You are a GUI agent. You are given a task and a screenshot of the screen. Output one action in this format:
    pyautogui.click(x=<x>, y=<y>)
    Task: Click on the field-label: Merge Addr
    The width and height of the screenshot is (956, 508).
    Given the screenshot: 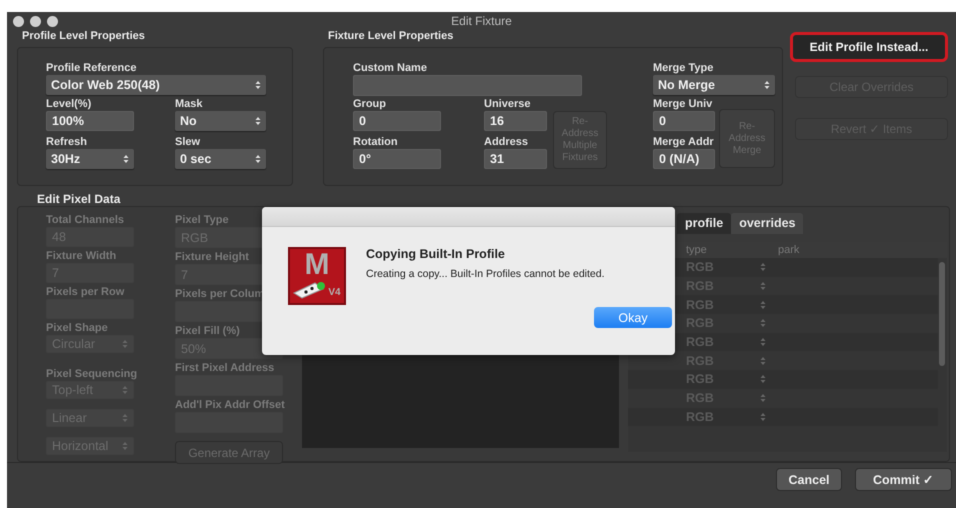 What is the action you would take?
    pyautogui.click(x=684, y=142)
    